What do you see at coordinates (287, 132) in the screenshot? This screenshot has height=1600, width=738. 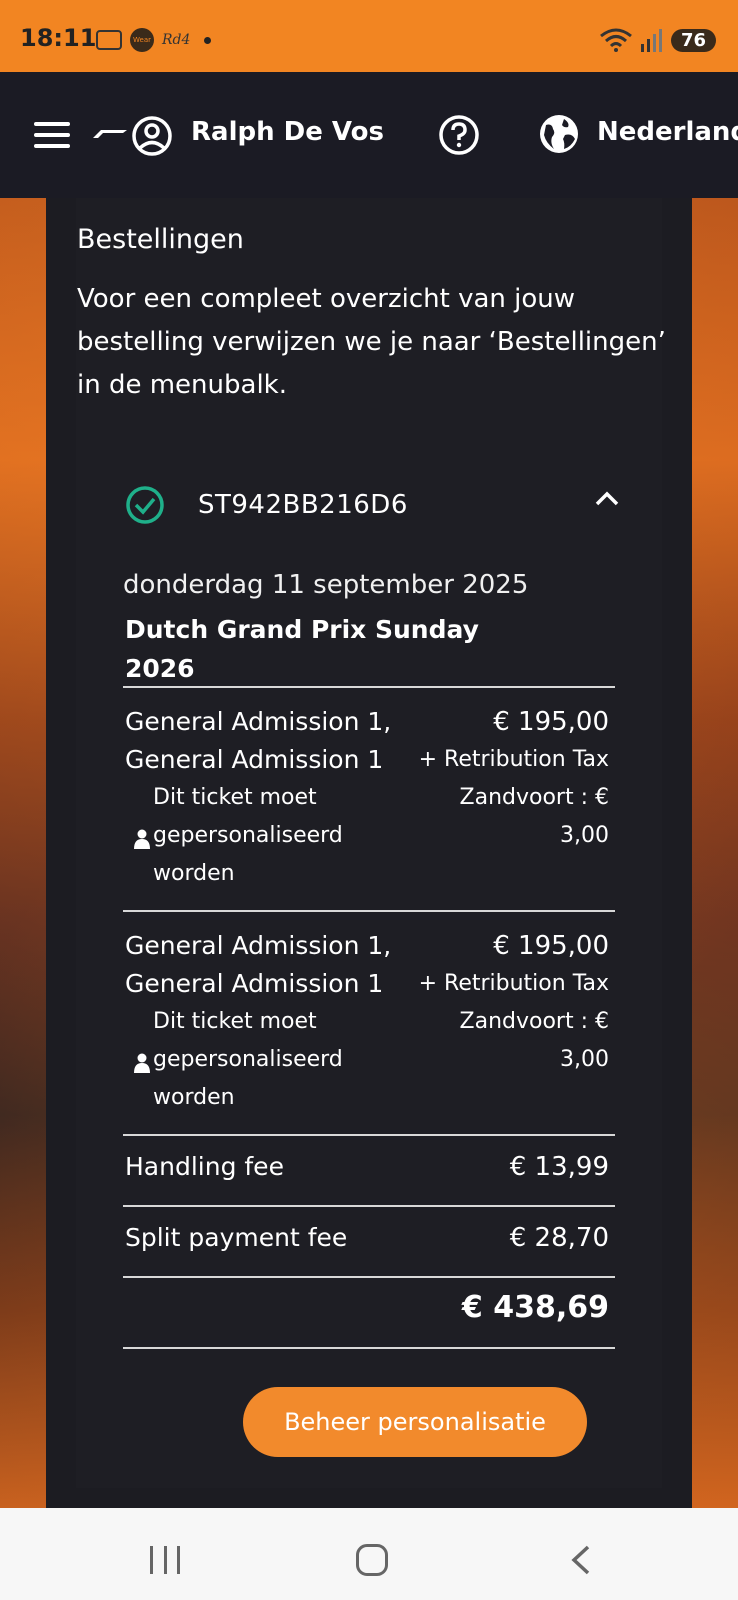 I see `user-name: Ralph De Vos` at bounding box center [287, 132].